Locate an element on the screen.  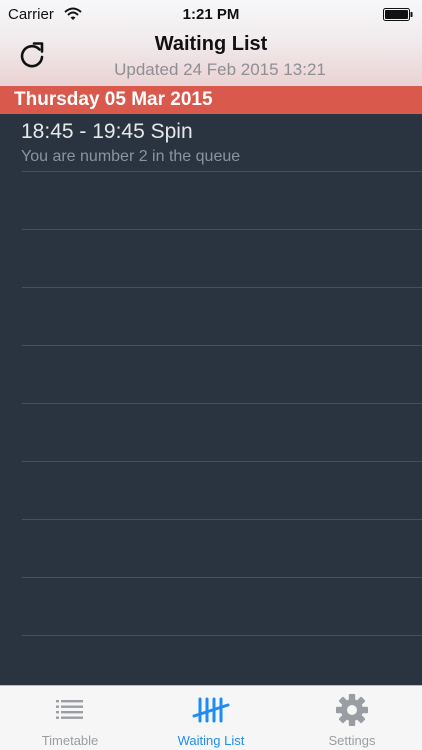
tab-waiting-list-label: Waiting List is located at coordinates (211, 740).